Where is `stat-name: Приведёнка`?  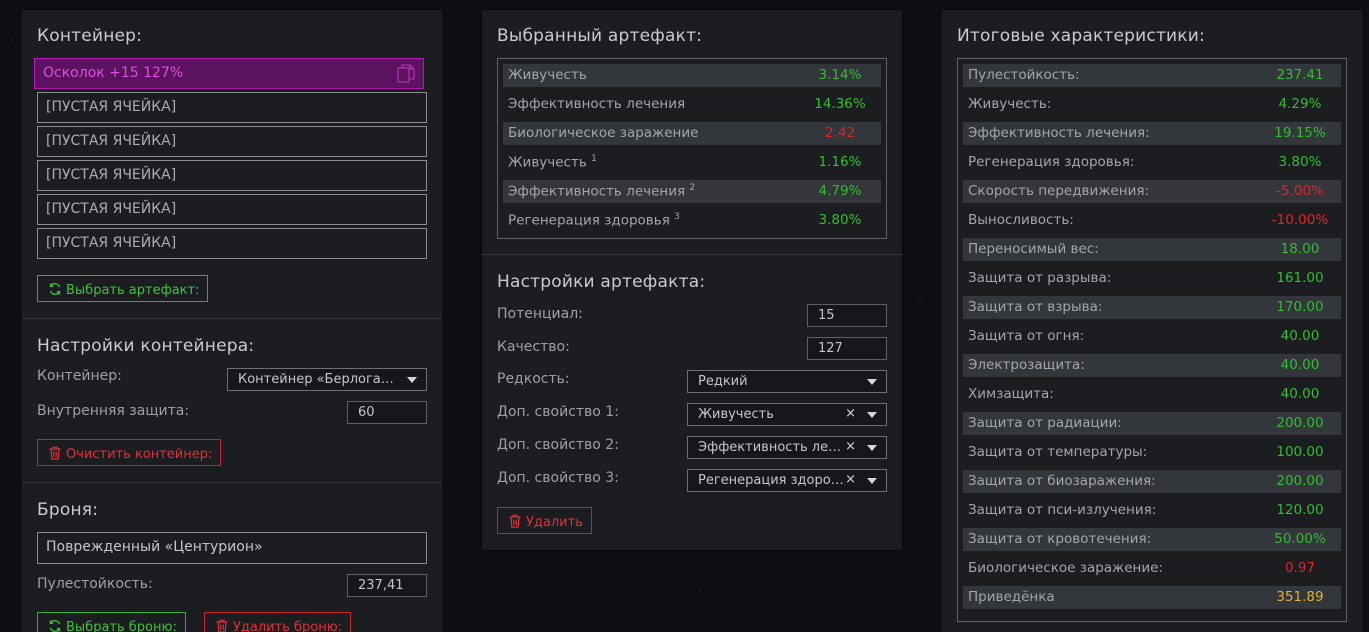
stat-name: Приведёнка is located at coordinates (1011, 597).